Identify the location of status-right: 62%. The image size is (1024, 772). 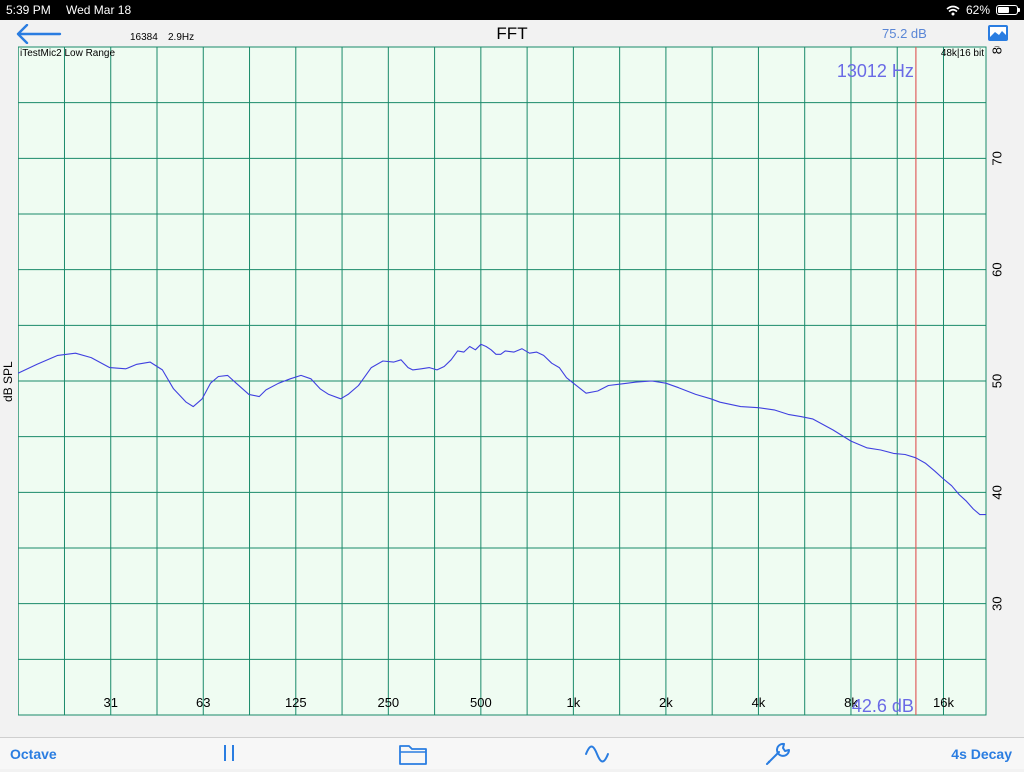
(983, 10).